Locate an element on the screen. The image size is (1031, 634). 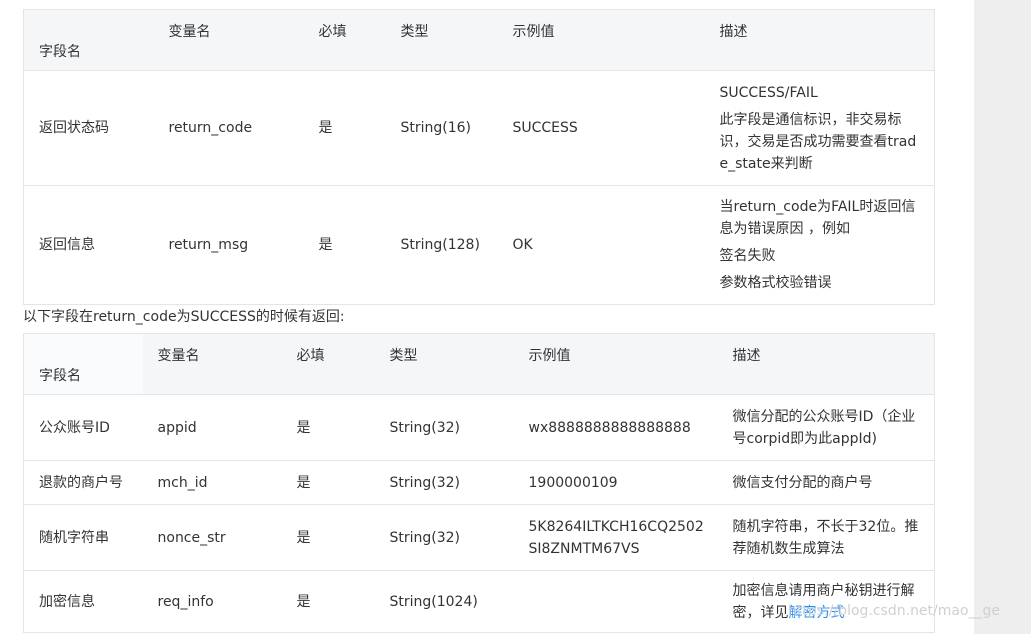
field-name: 返回信息 is located at coordinates (67, 245).